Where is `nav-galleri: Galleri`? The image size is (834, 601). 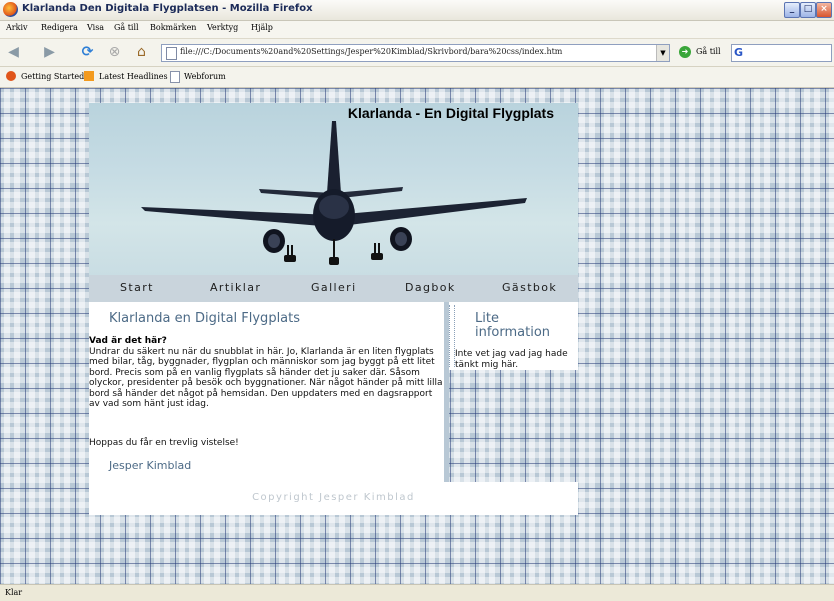
nav-galleri: Galleri is located at coordinates (334, 287).